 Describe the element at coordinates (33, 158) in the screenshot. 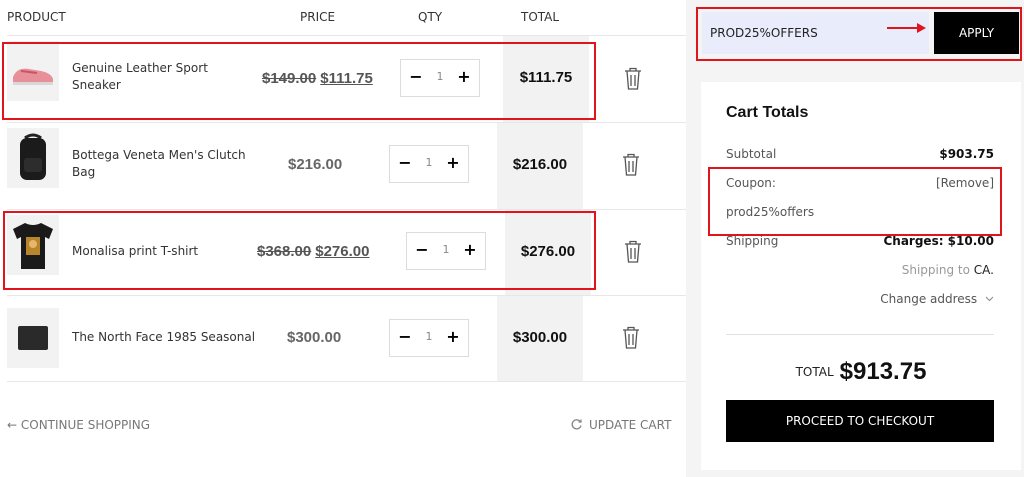

I see `product-image-backpack` at that location.